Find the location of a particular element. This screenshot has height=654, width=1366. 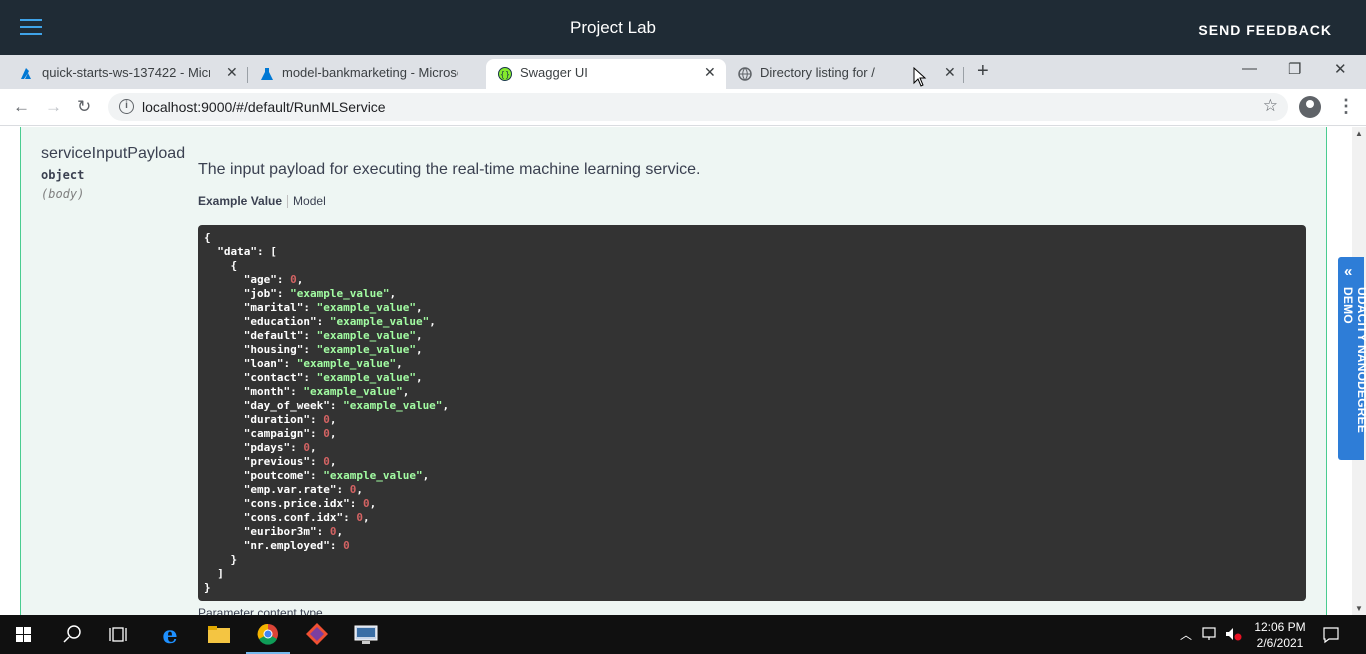

chevron-up-icon: ︿ is located at coordinates (1186, 634).